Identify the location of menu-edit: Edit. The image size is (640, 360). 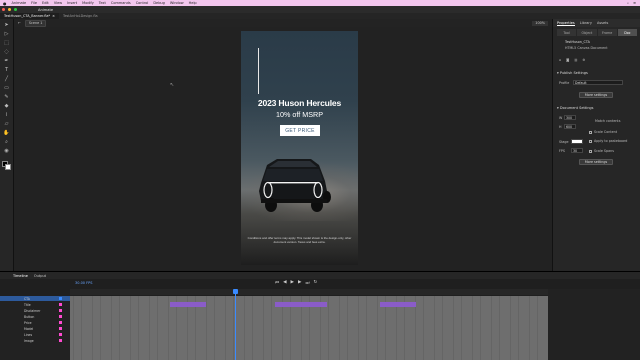
(45, 3).